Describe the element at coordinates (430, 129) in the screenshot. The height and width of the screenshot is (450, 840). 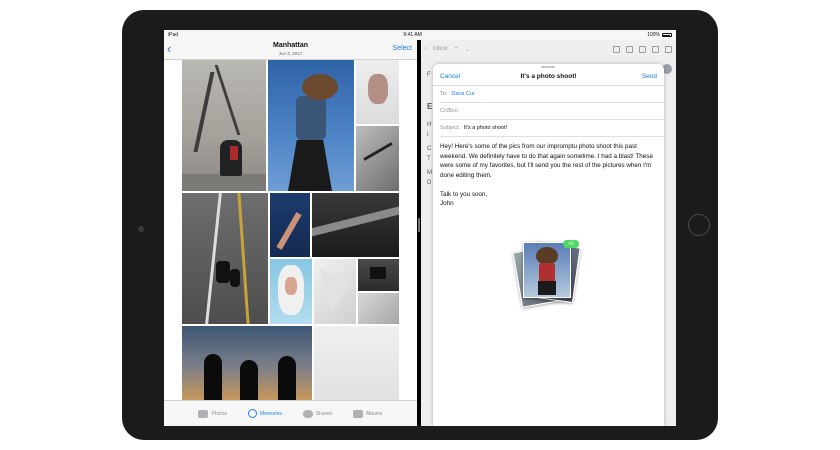
I see `background-message: F E H I C T M D` at that location.